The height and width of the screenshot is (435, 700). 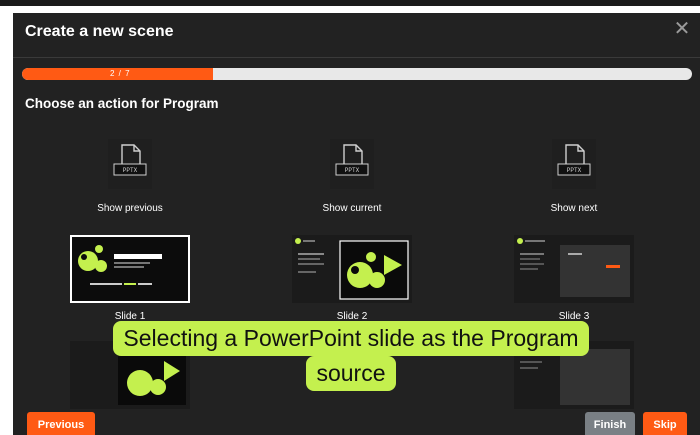 What do you see at coordinates (120, 73) in the screenshot?
I see `progress-text: 2 / 7` at bounding box center [120, 73].